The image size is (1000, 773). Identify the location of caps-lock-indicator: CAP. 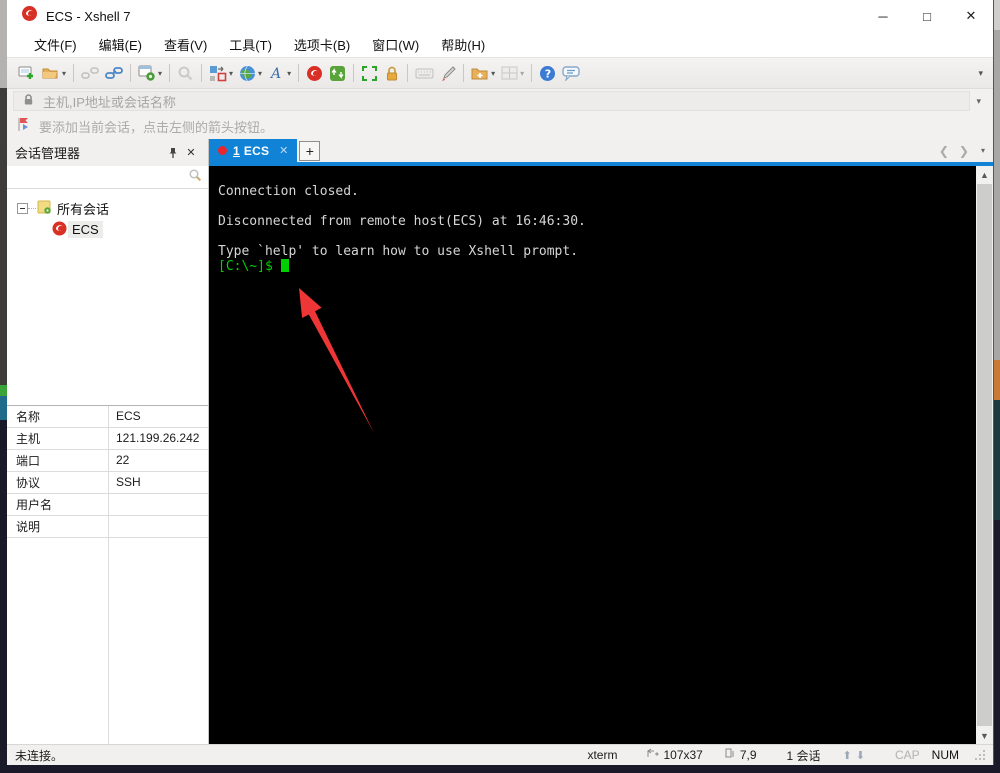
(907, 755).